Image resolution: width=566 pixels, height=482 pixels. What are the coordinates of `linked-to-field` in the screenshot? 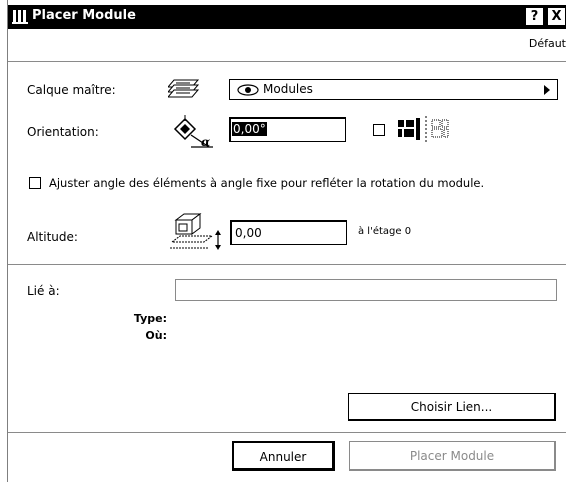 It's located at (366, 290).